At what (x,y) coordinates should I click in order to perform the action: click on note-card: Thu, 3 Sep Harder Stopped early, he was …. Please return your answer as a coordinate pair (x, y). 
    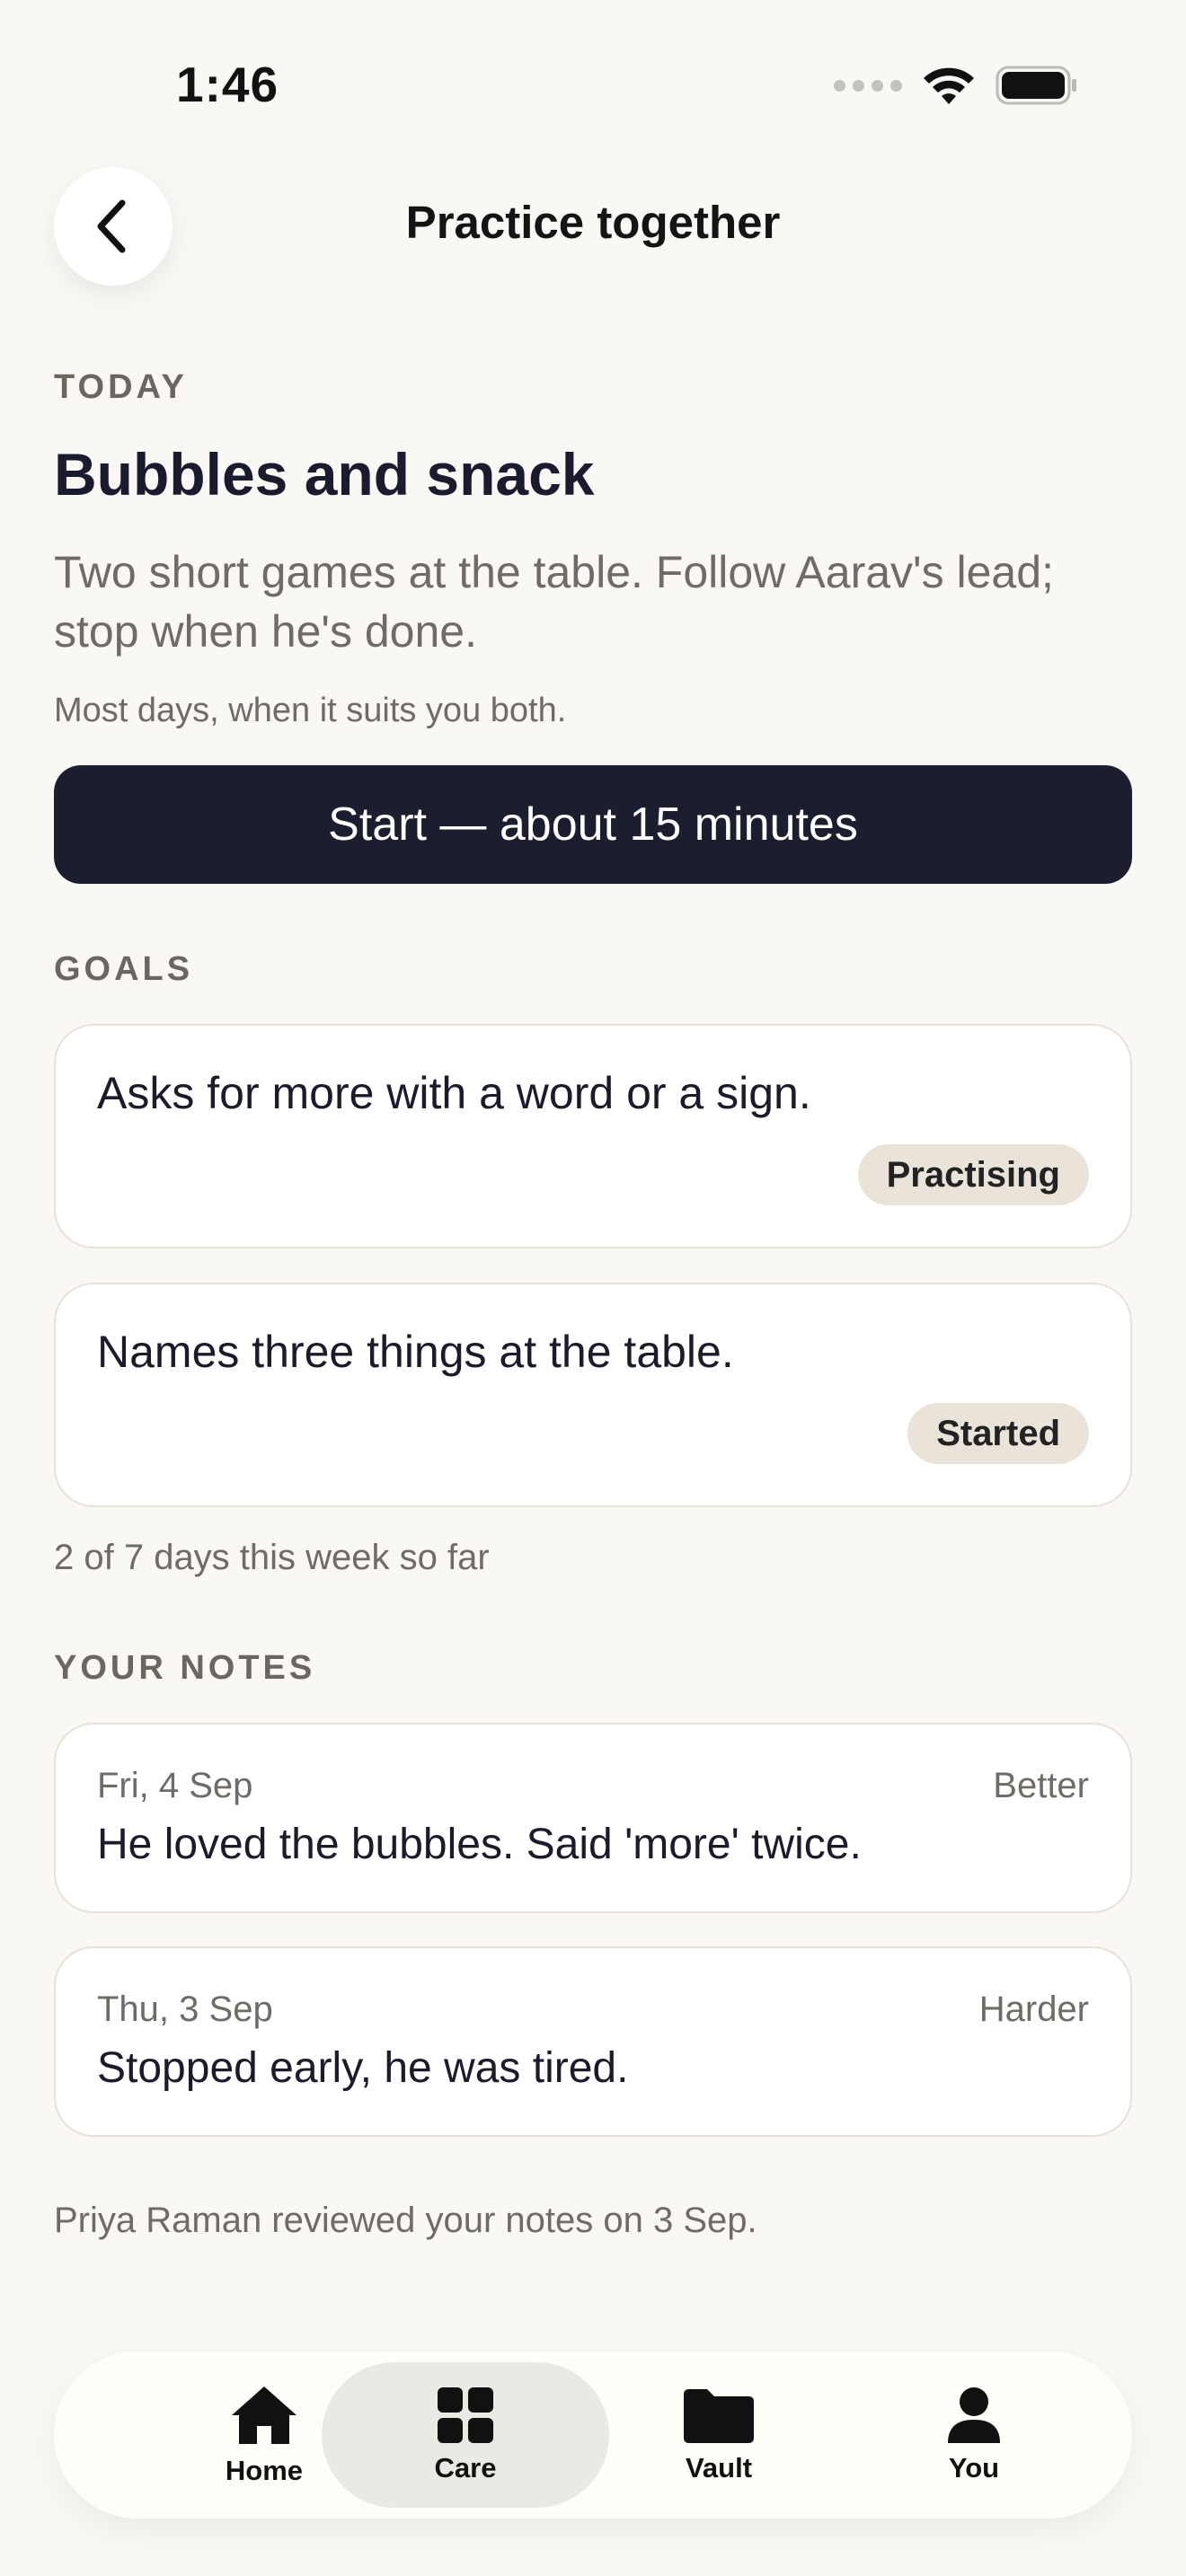
    Looking at the image, I should click on (593, 2041).